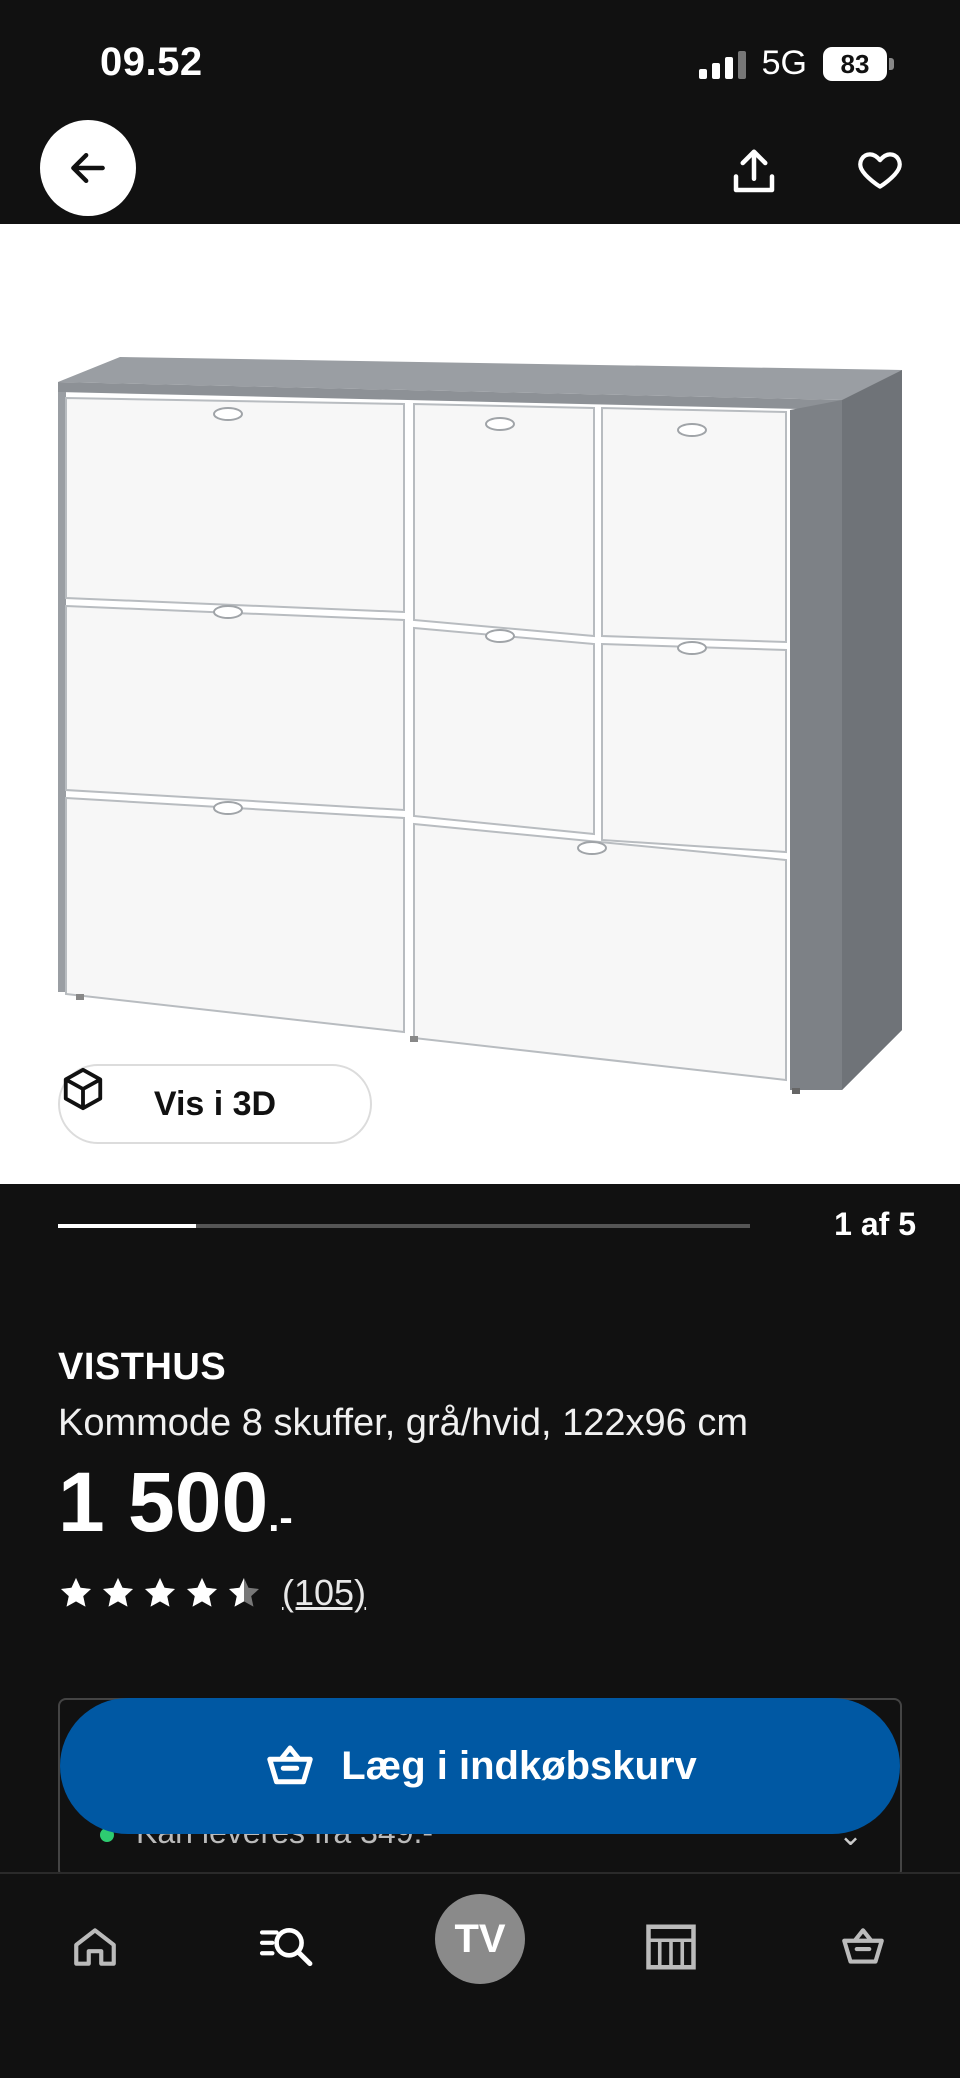 The image size is (960, 2078). What do you see at coordinates (404, 1226) in the screenshot?
I see `gallery-progress-bar` at bounding box center [404, 1226].